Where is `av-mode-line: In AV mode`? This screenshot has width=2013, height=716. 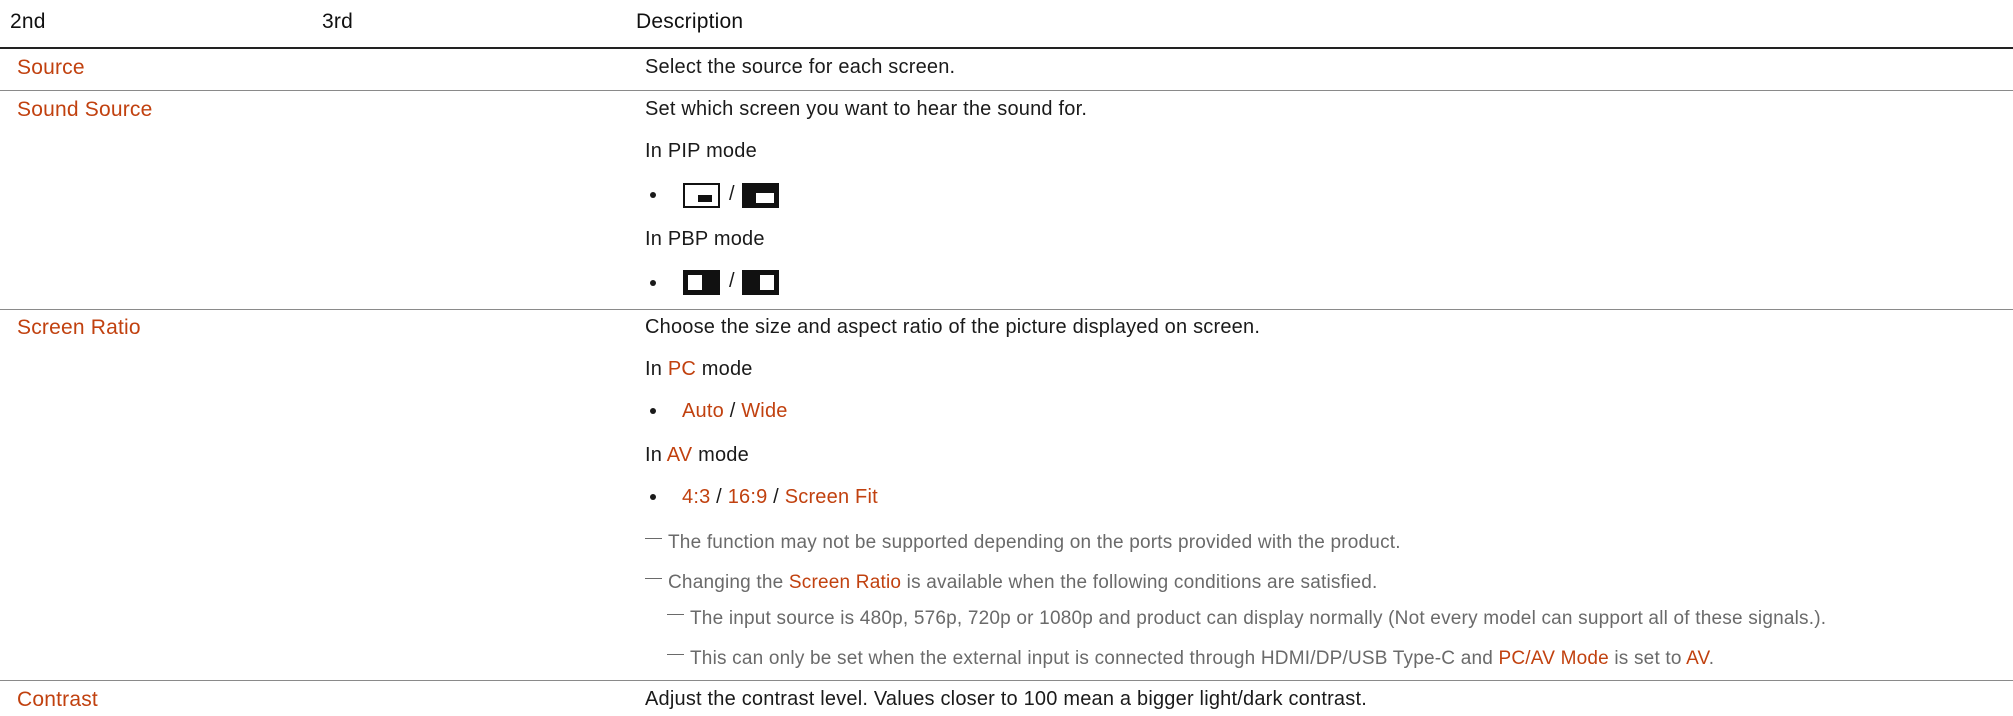
av-mode-line: In AV mode is located at coordinates (697, 455).